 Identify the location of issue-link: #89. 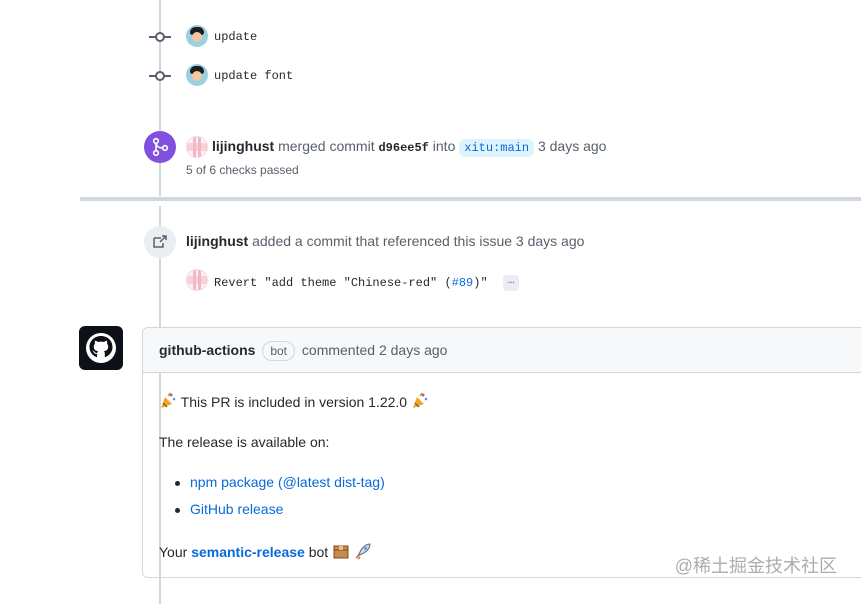
(463, 283).